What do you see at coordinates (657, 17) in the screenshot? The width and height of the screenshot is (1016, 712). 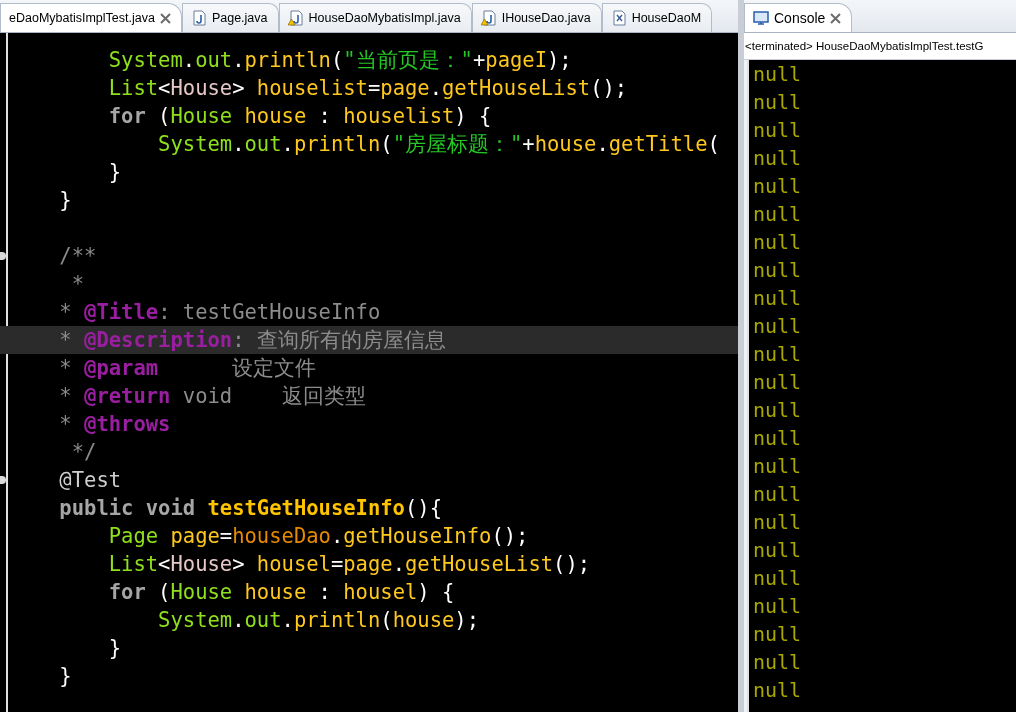 I see `editor-tab: HouseDaoM` at bounding box center [657, 17].